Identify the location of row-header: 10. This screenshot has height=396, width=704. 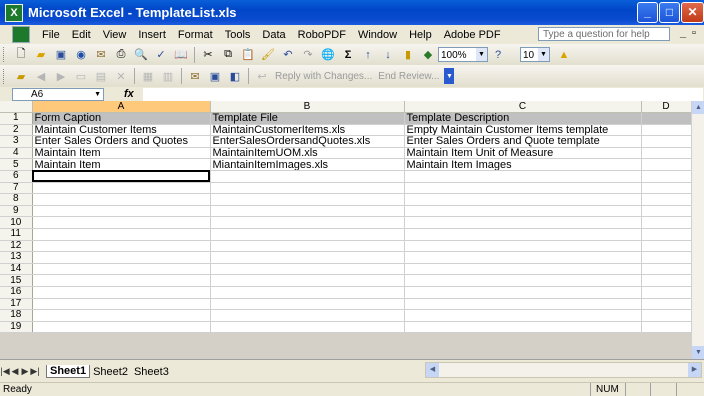
(16, 222).